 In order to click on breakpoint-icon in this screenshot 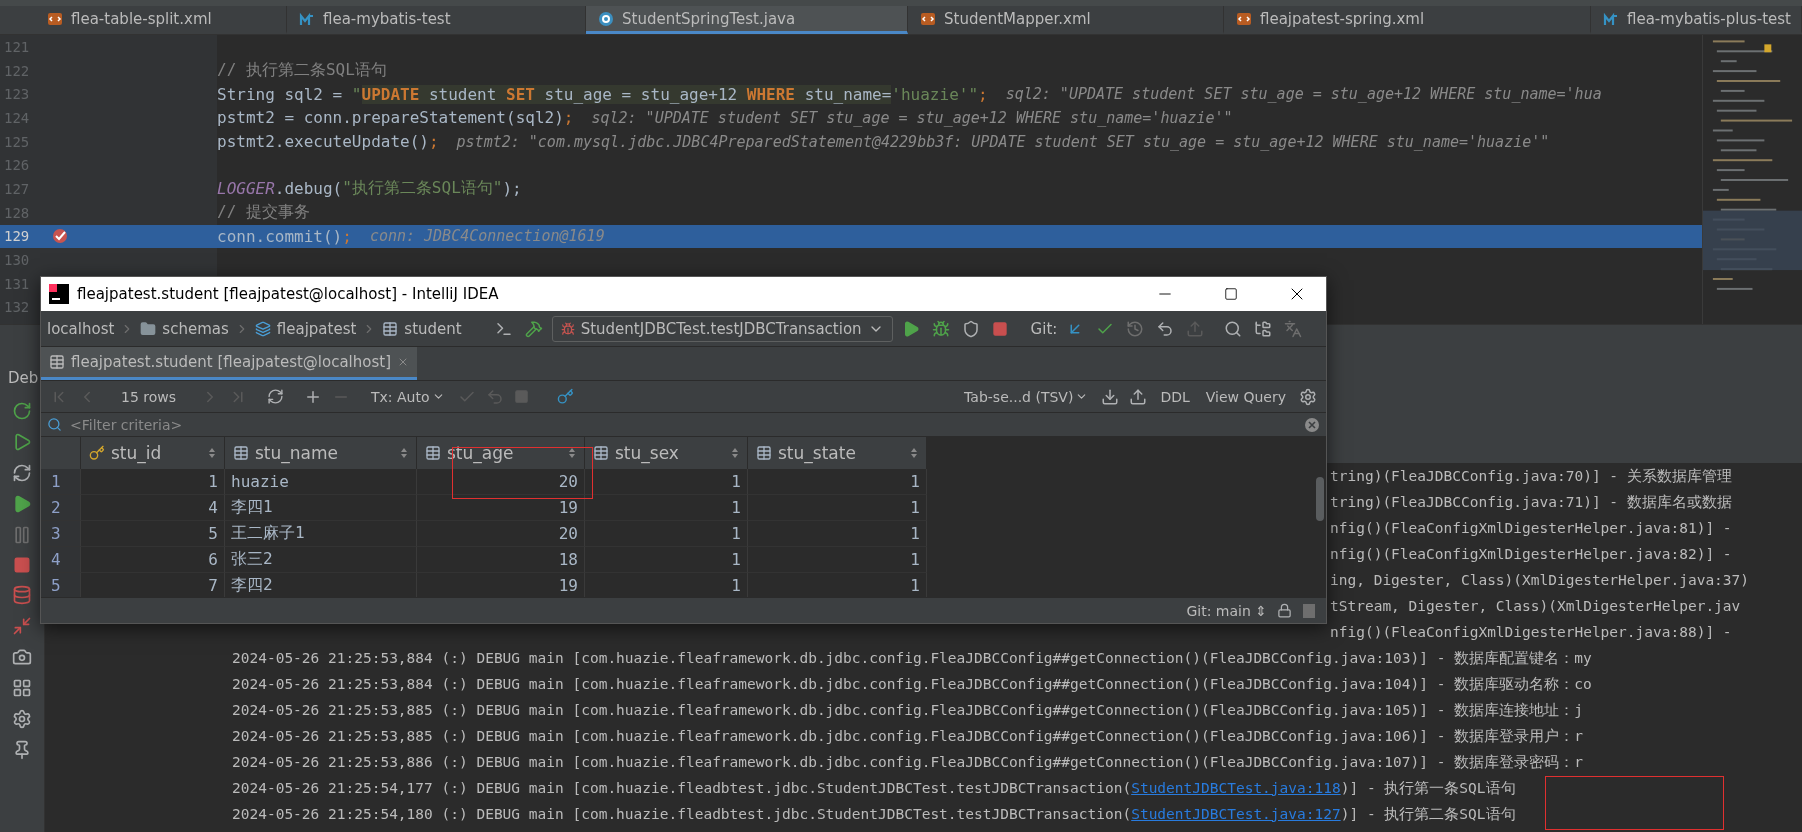, I will do `click(60, 236)`.